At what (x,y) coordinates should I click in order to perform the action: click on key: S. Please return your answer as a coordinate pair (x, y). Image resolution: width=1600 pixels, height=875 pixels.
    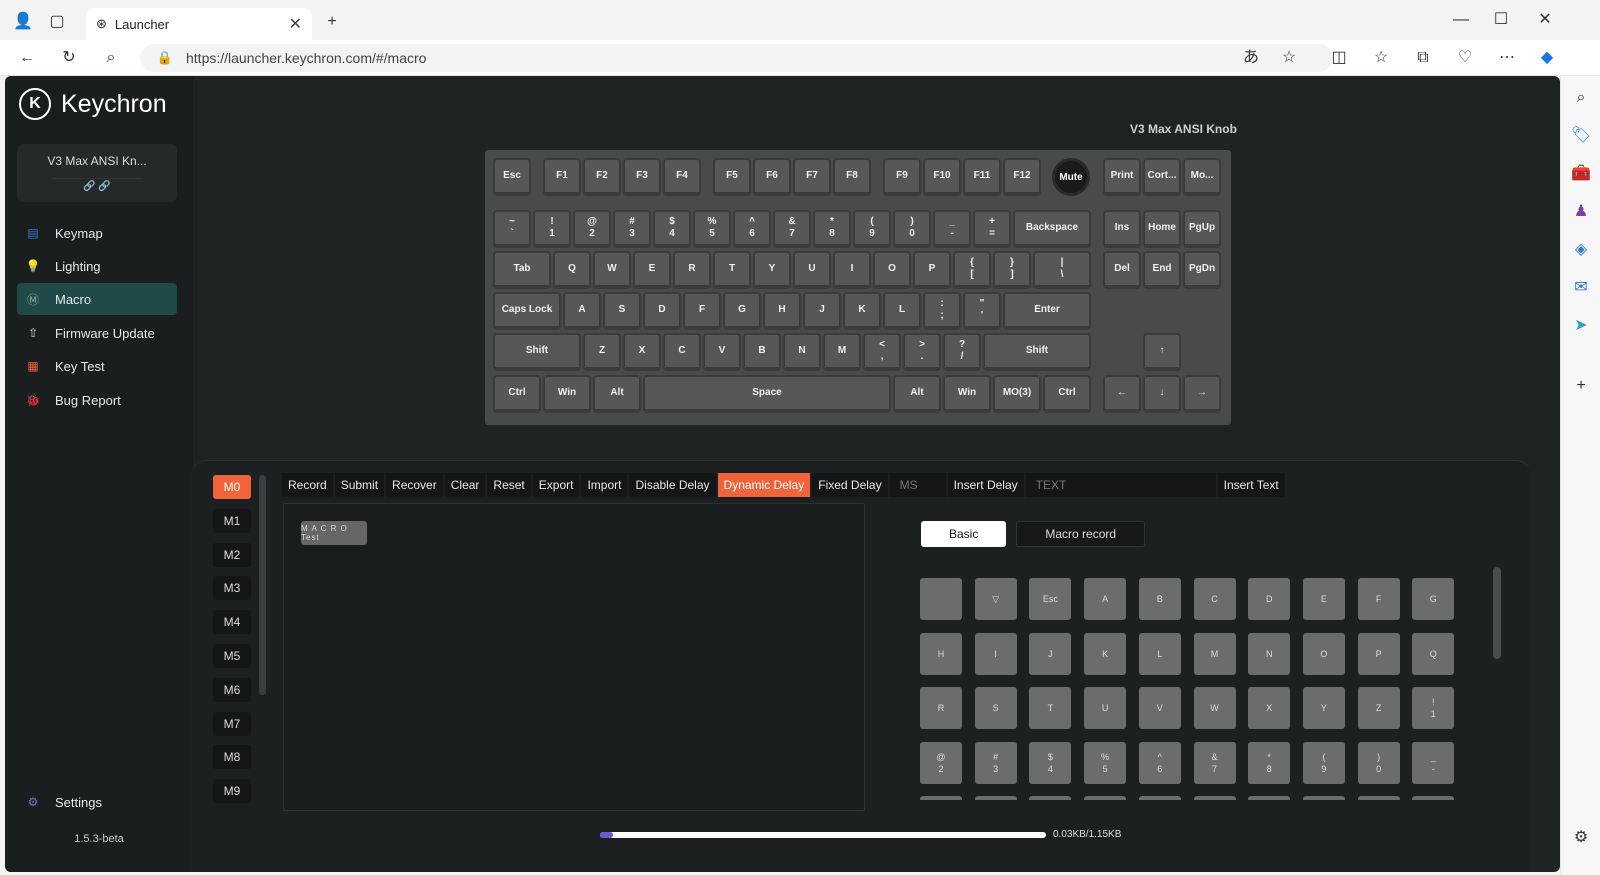
    Looking at the image, I should click on (622, 311).